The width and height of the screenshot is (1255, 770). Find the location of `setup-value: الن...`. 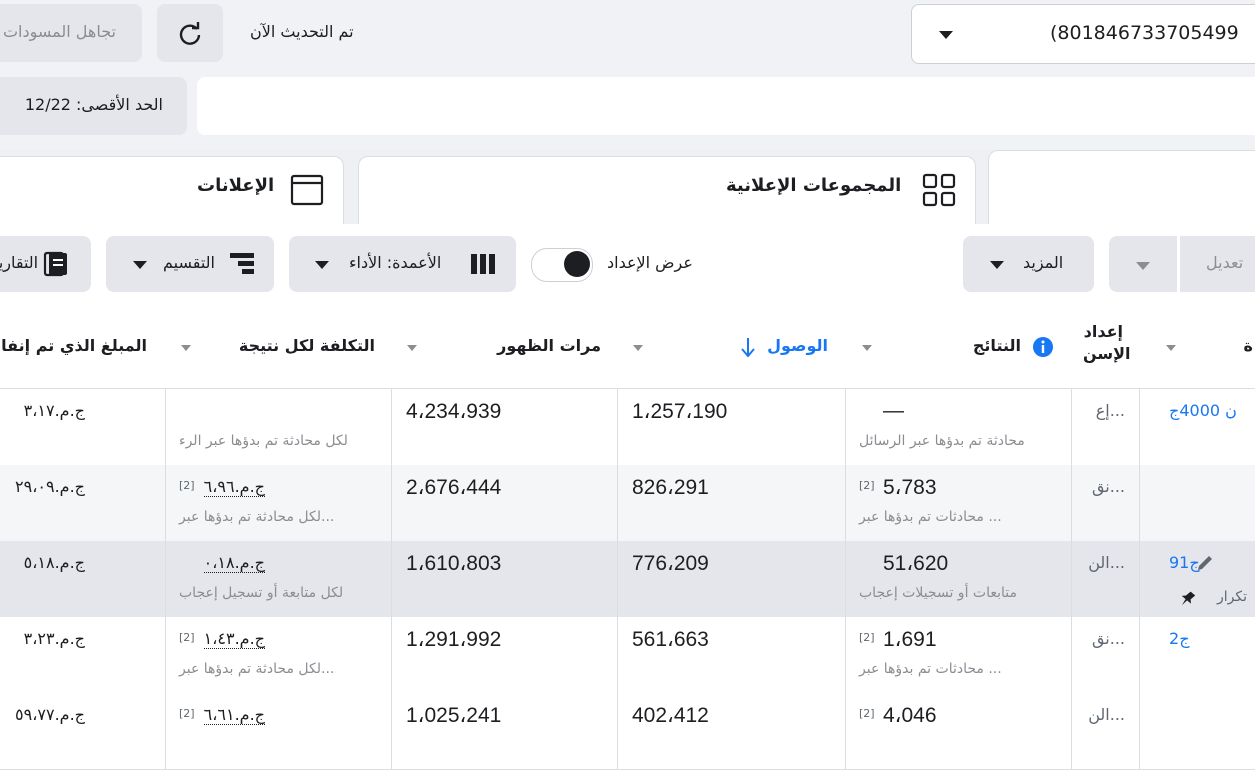

setup-value: الن... is located at coordinates (1106, 562).